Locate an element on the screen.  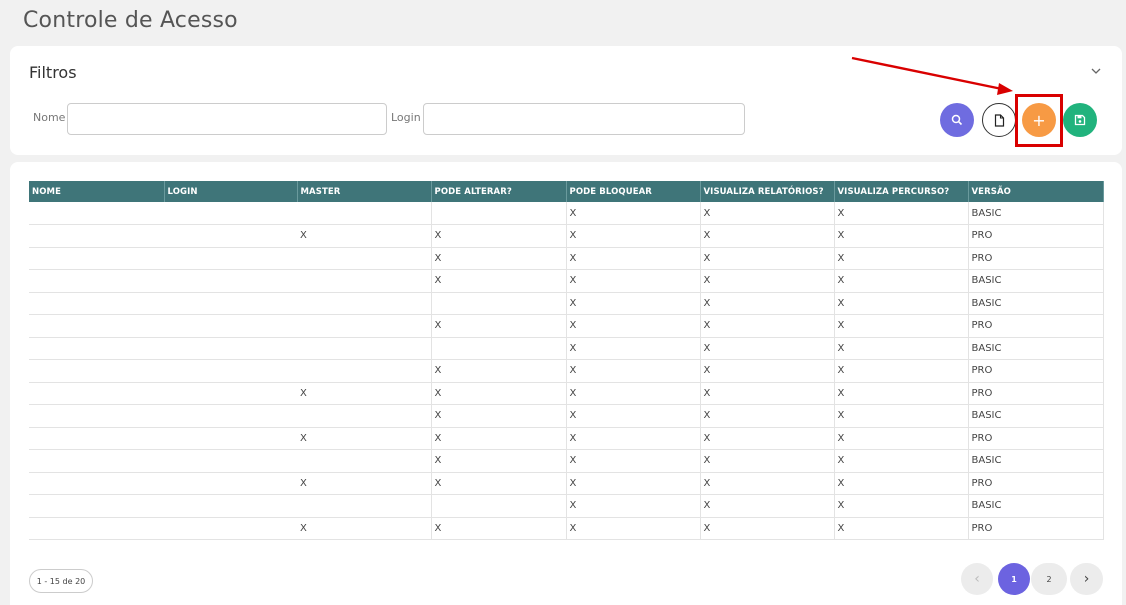
column-header: MASTER is located at coordinates (364, 191).